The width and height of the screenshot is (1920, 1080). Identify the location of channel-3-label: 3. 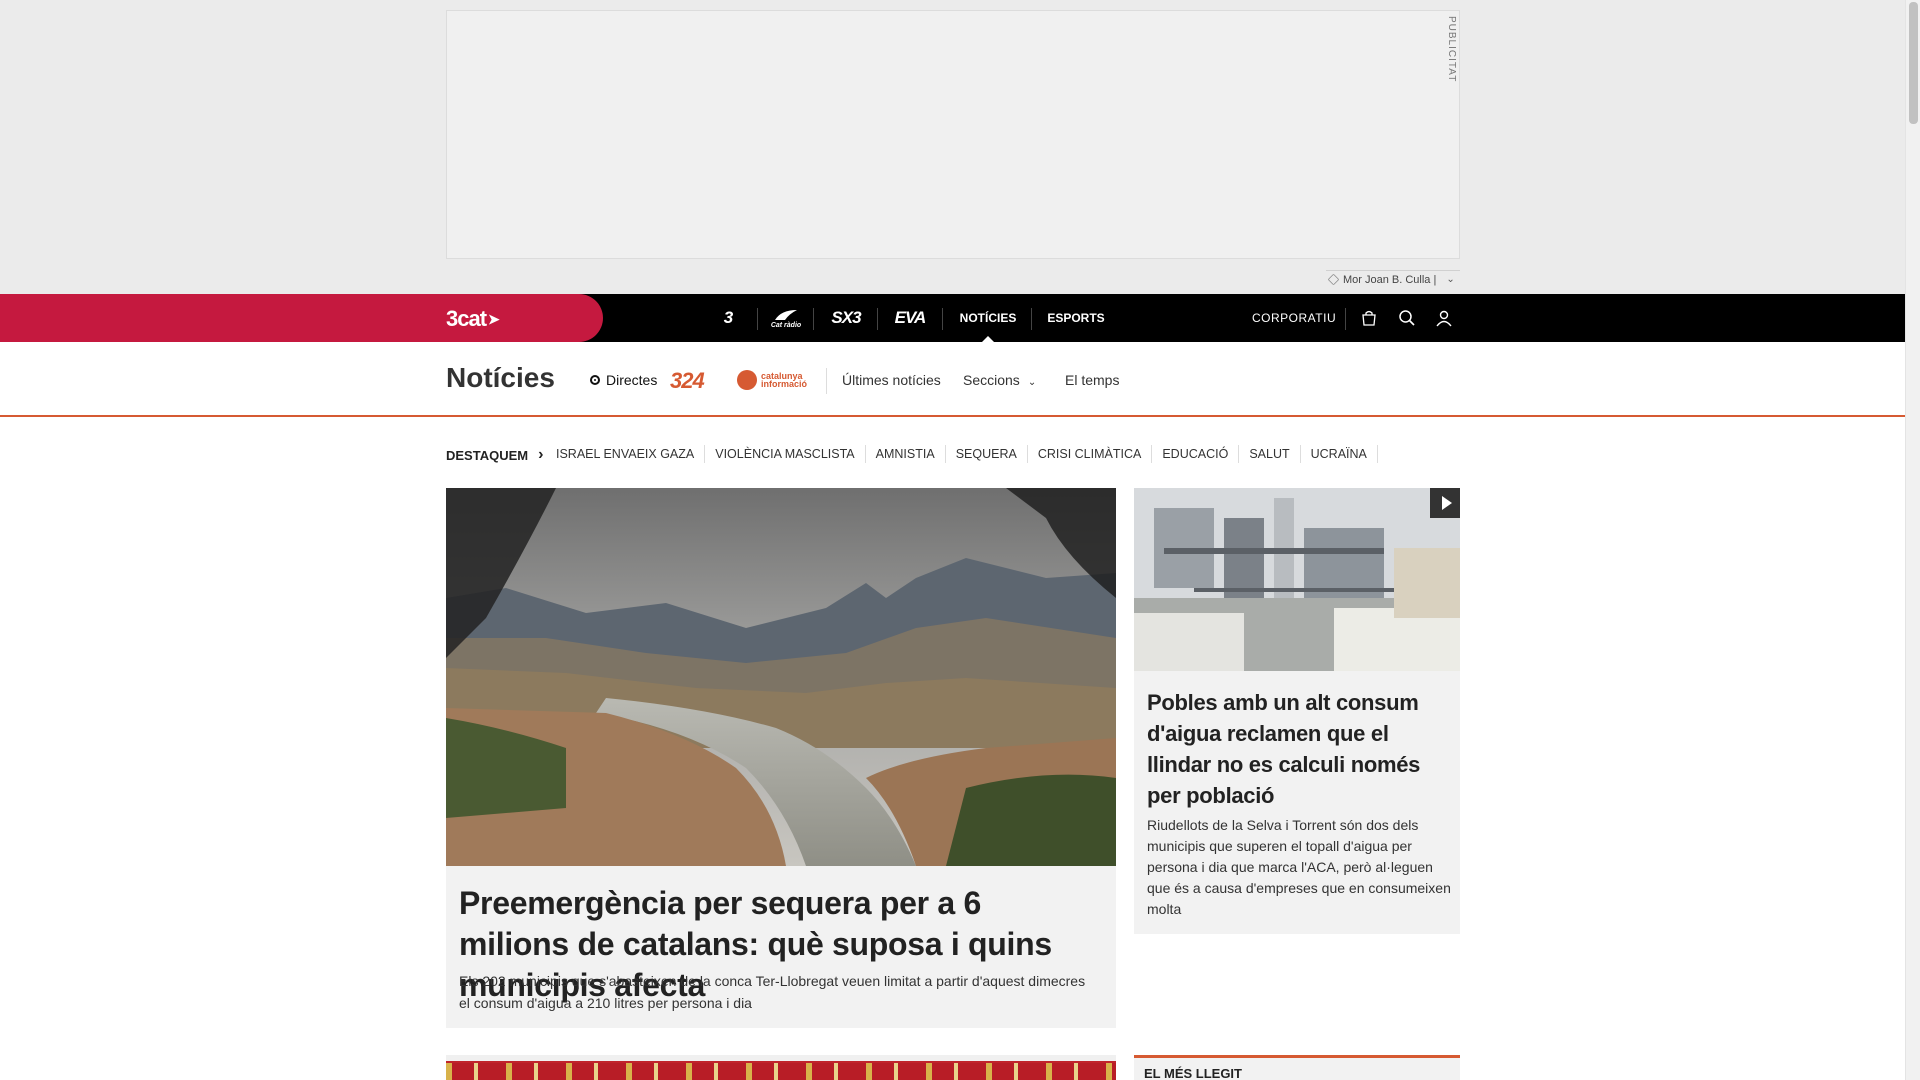
(728, 317).